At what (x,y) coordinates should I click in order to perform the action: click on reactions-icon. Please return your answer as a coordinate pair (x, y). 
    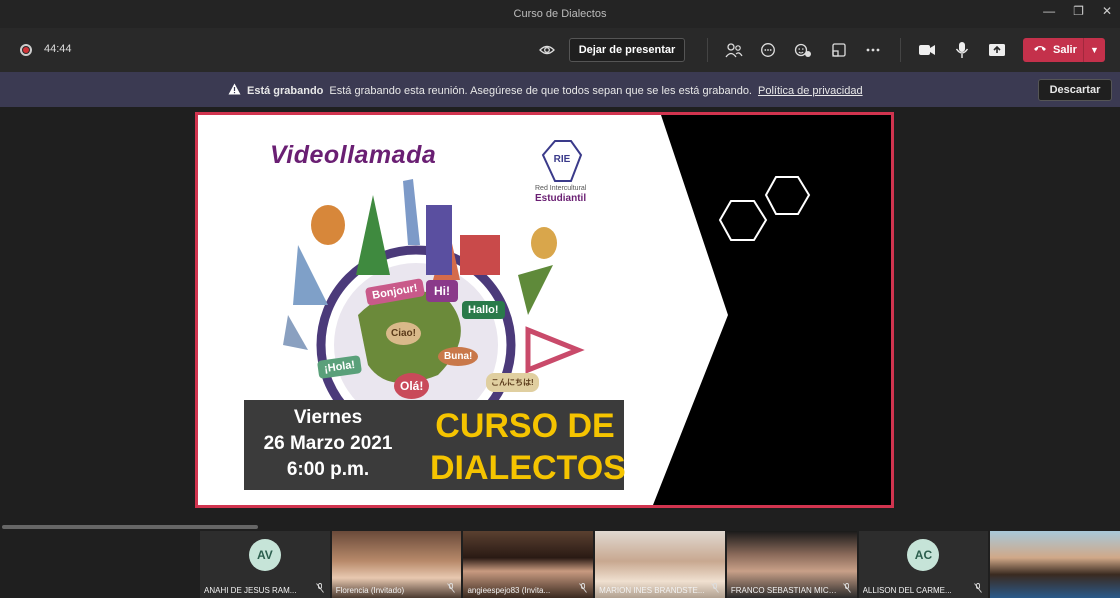
    Looking at the image, I should click on (803, 50).